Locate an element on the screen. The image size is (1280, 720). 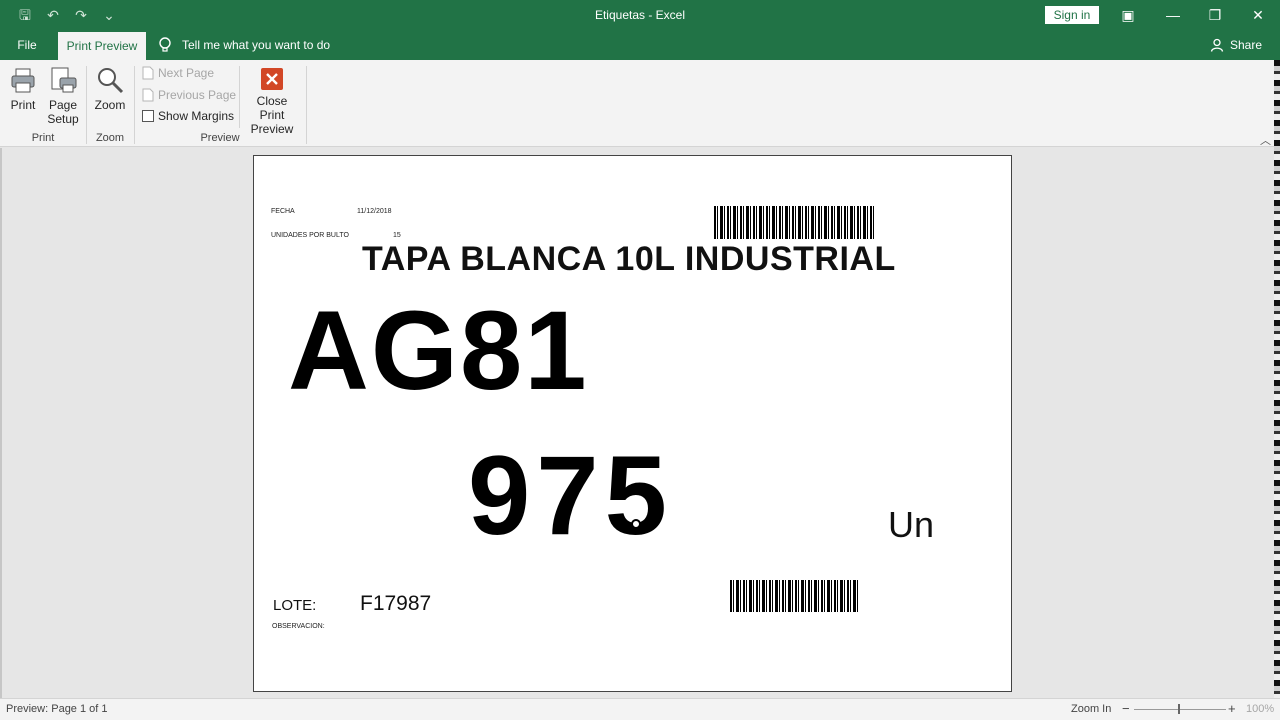
zoom-button: Zoom is located at coordinates (110, 89).